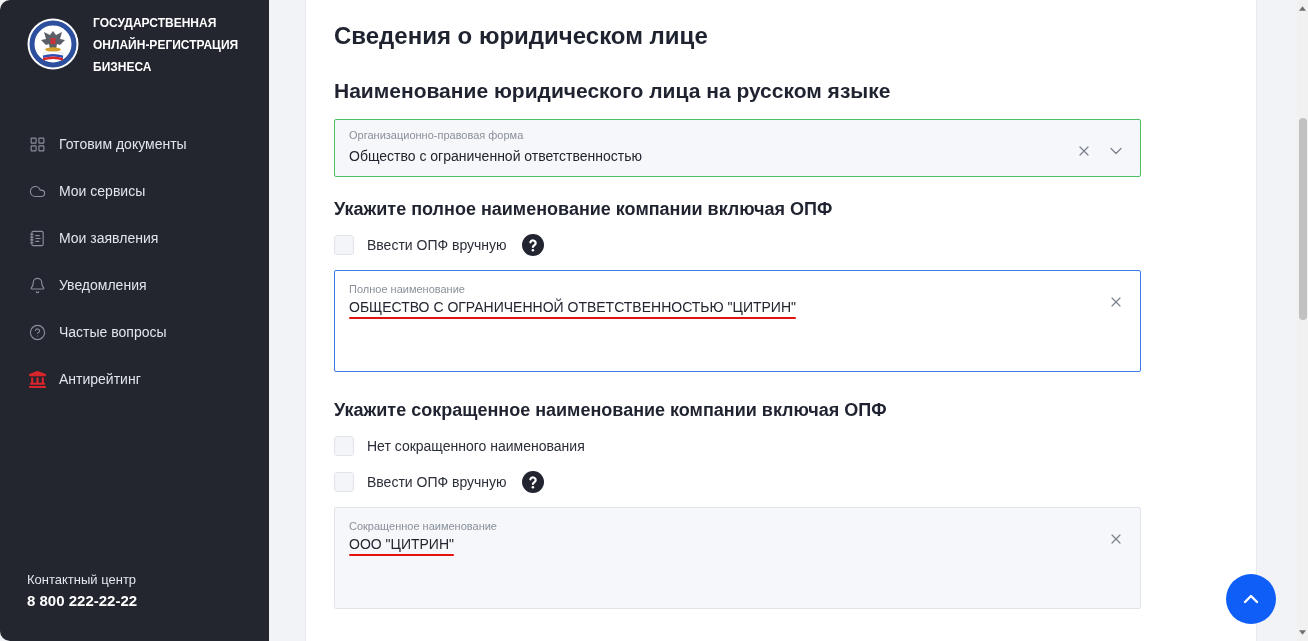  What do you see at coordinates (1302, 8) in the screenshot?
I see `scroll-up-arrow-icon` at bounding box center [1302, 8].